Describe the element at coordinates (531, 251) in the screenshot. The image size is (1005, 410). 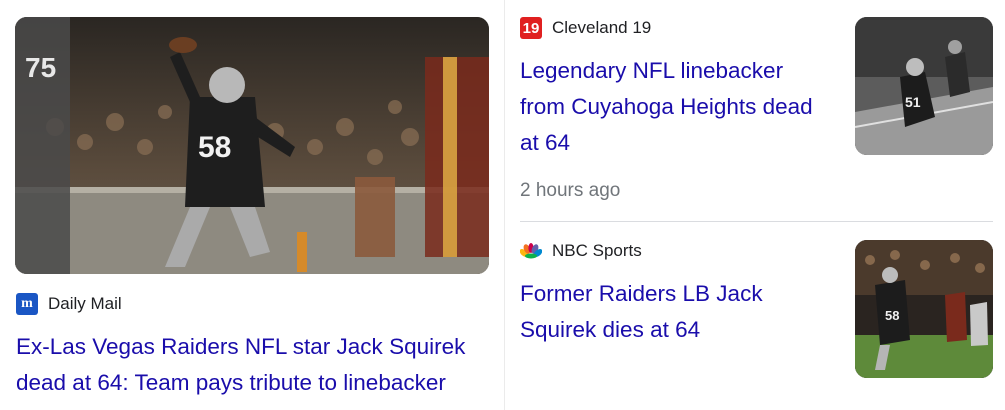
I see `nbc-peacock-logo-icon` at that location.